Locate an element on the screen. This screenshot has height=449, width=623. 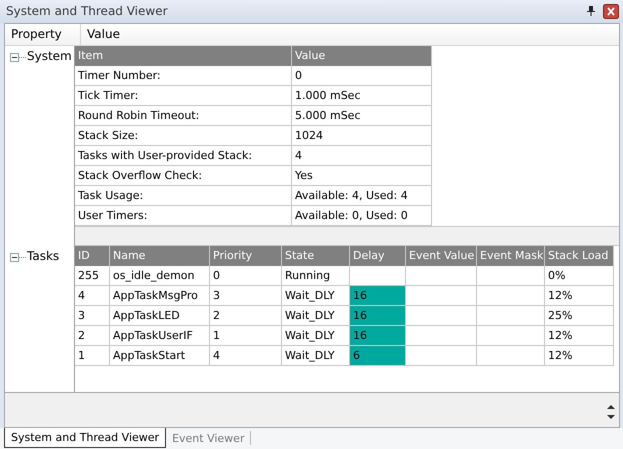
column-header: Delay is located at coordinates (378, 256).